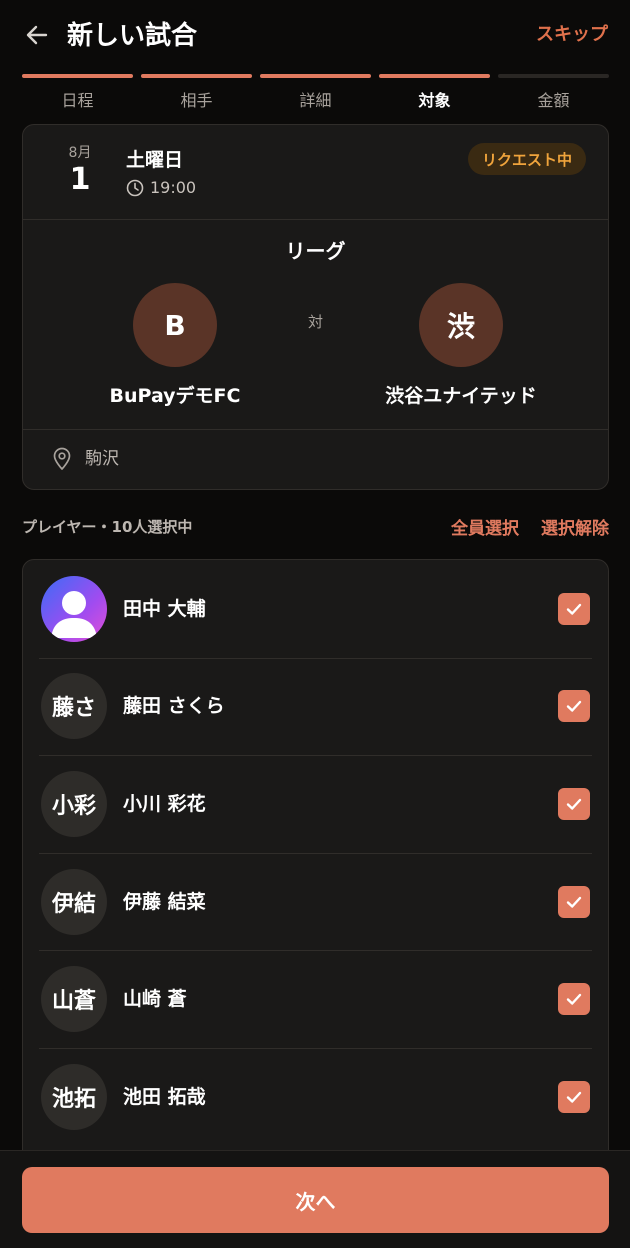  I want to click on step-label: 対象, so click(434, 100).